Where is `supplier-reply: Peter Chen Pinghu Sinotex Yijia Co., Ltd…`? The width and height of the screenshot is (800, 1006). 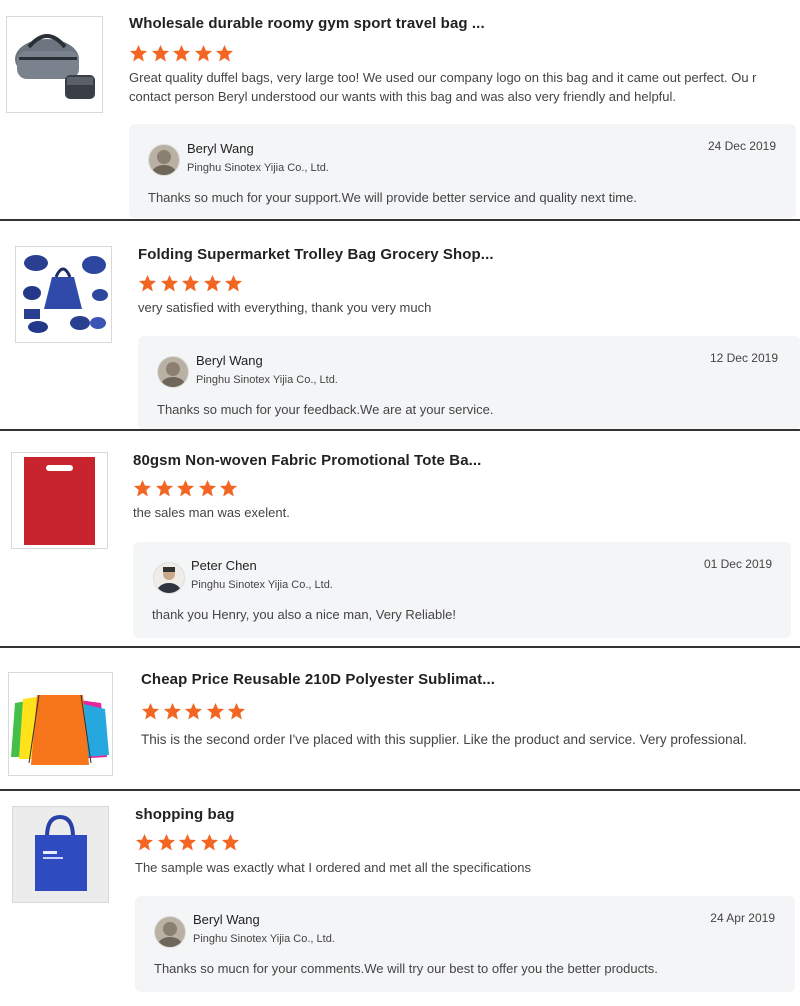 supplier-reply: Peter Chen Pinghu Sinotex Yijia Co., Ltd… is located at coordinates (462, 590).